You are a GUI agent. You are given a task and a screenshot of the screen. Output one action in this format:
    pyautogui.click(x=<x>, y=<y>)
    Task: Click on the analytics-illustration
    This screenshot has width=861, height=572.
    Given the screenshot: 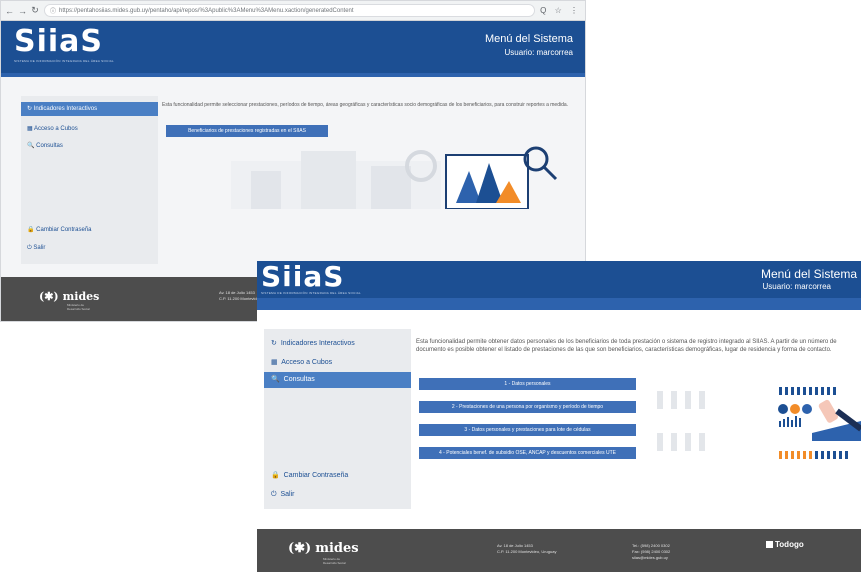 What is the action you would take?
    pyautogui.click(x=394, y=177)
    